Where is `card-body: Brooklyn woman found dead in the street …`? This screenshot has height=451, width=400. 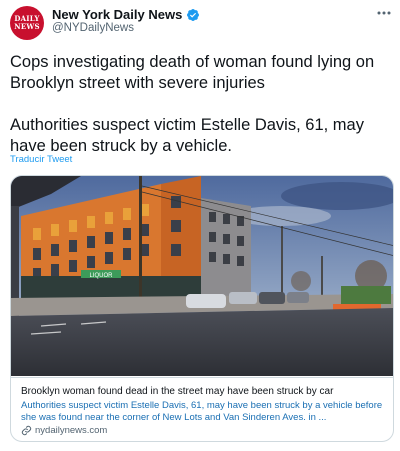
card-body: Brooklyn woman found dead in the street … is located at coordinates (202, 409).